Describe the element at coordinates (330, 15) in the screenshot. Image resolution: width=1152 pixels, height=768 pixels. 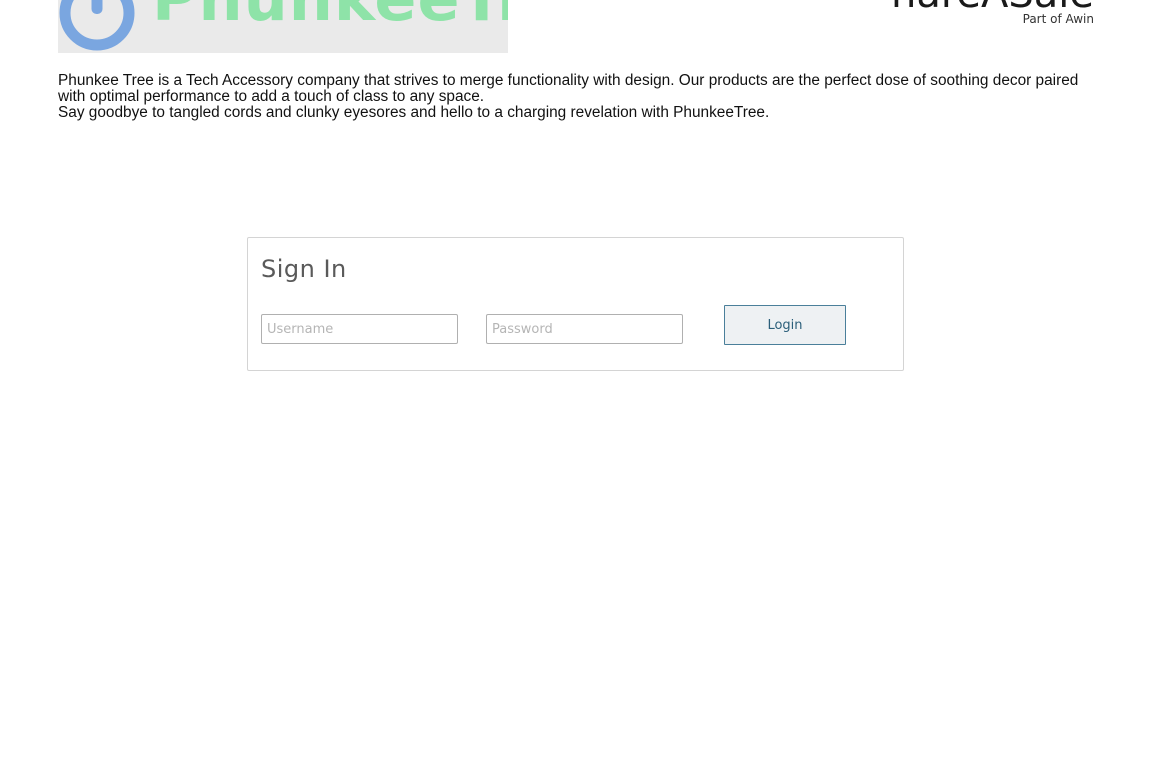
I see `brand-name: PhunkeeTree` at that location.